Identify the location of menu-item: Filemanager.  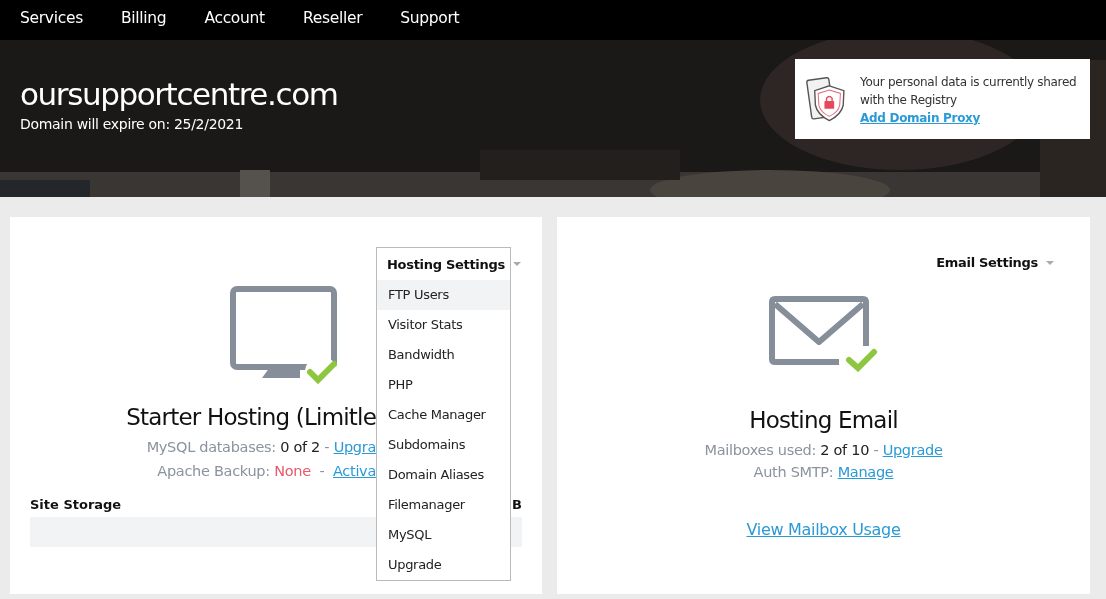
(443, 505).